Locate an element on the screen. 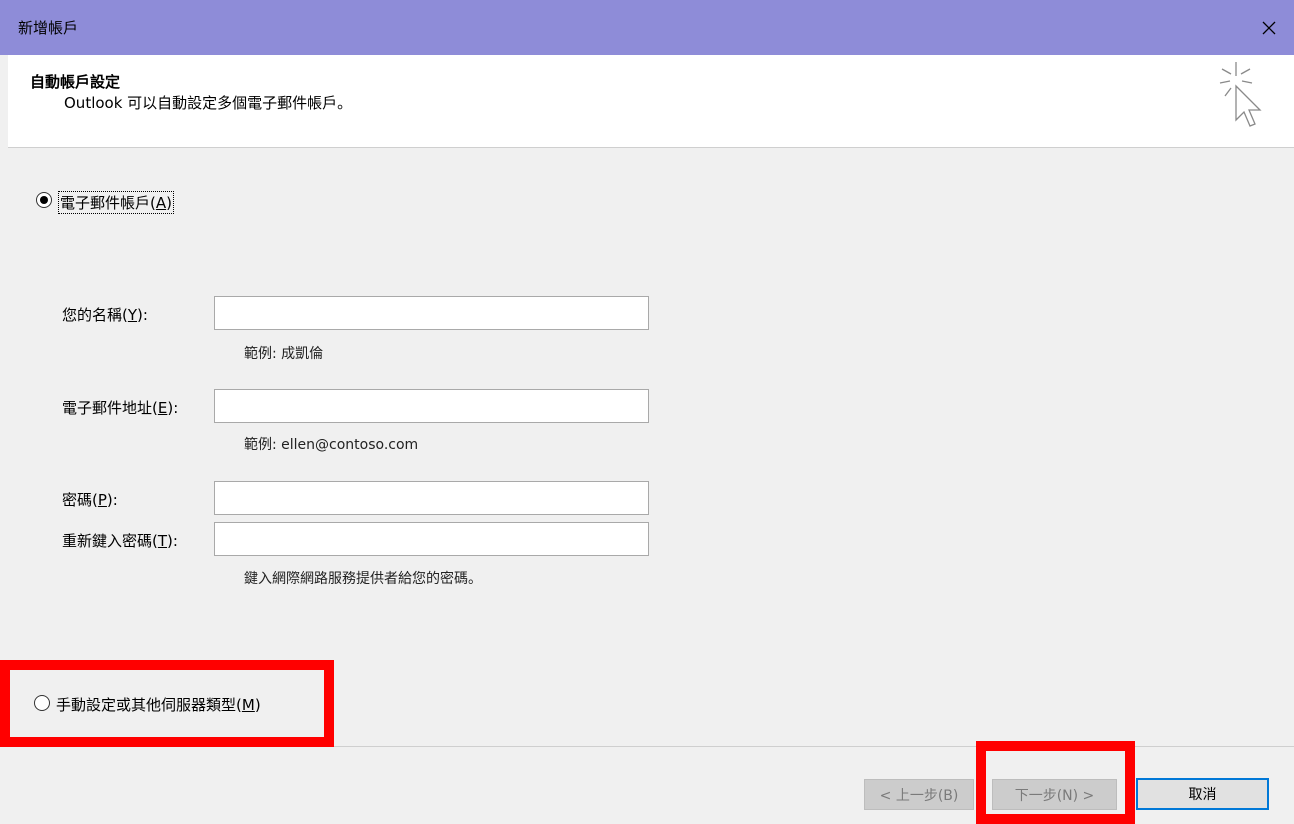 The height and width of the screenshot is (824, 1294). header-description: Outlook 可以自動設定多個電子郵件帳戶。 is located at coordinates (208, 103).